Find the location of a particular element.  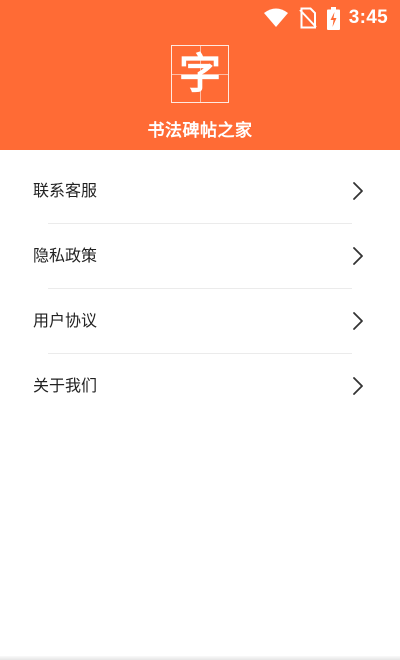

menu-item-label: 联系客服 is located at coordinates (65, 190).